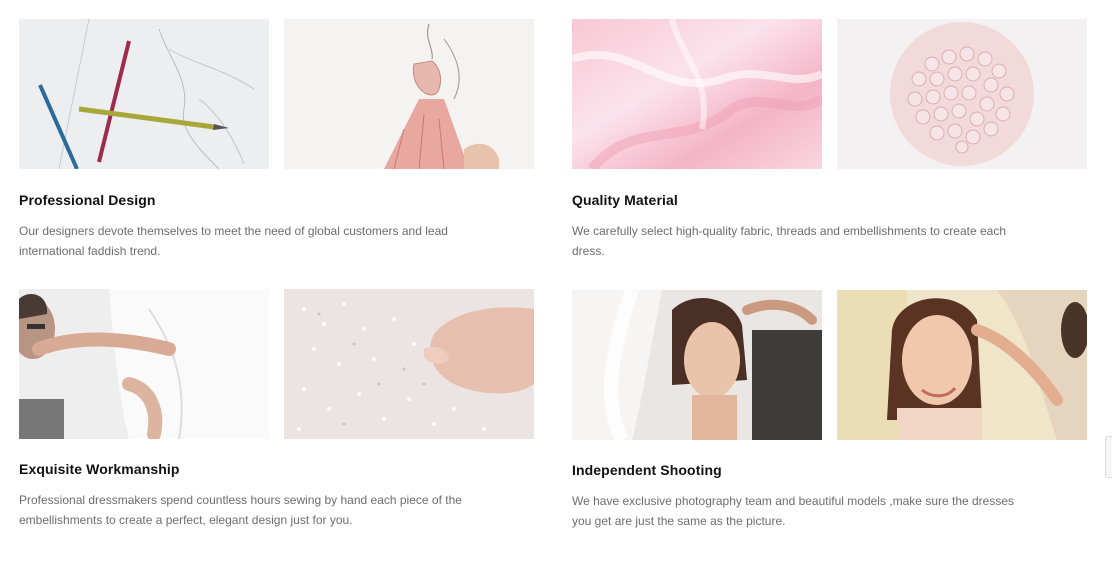  I want to click on scroll-handle, so click(1108, 457).